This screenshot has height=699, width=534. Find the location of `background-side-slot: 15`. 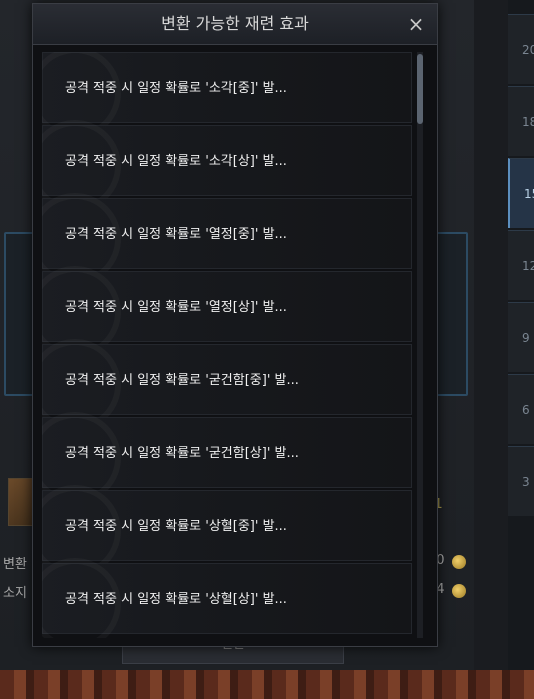

background-side-slot: 15 is located at coordinates (521, 193).